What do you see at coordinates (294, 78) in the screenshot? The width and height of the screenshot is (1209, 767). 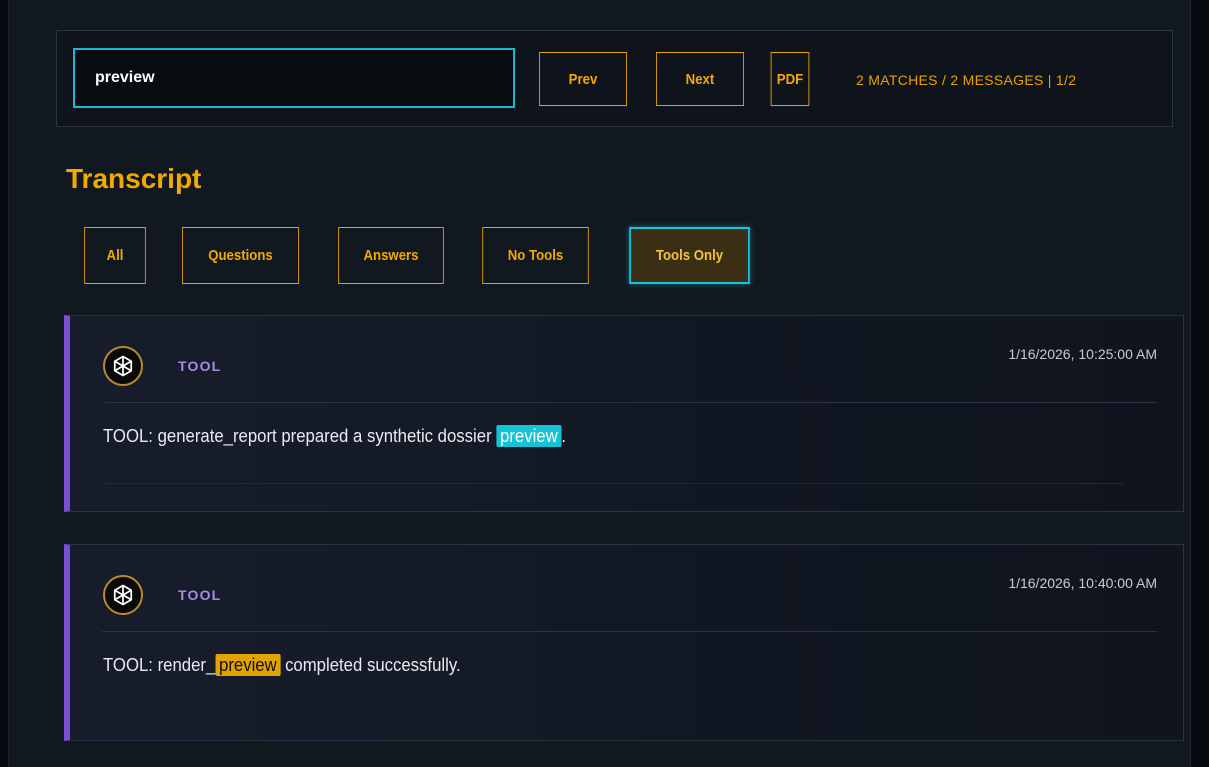 I see `search-input` at bounding box center [294, 78].